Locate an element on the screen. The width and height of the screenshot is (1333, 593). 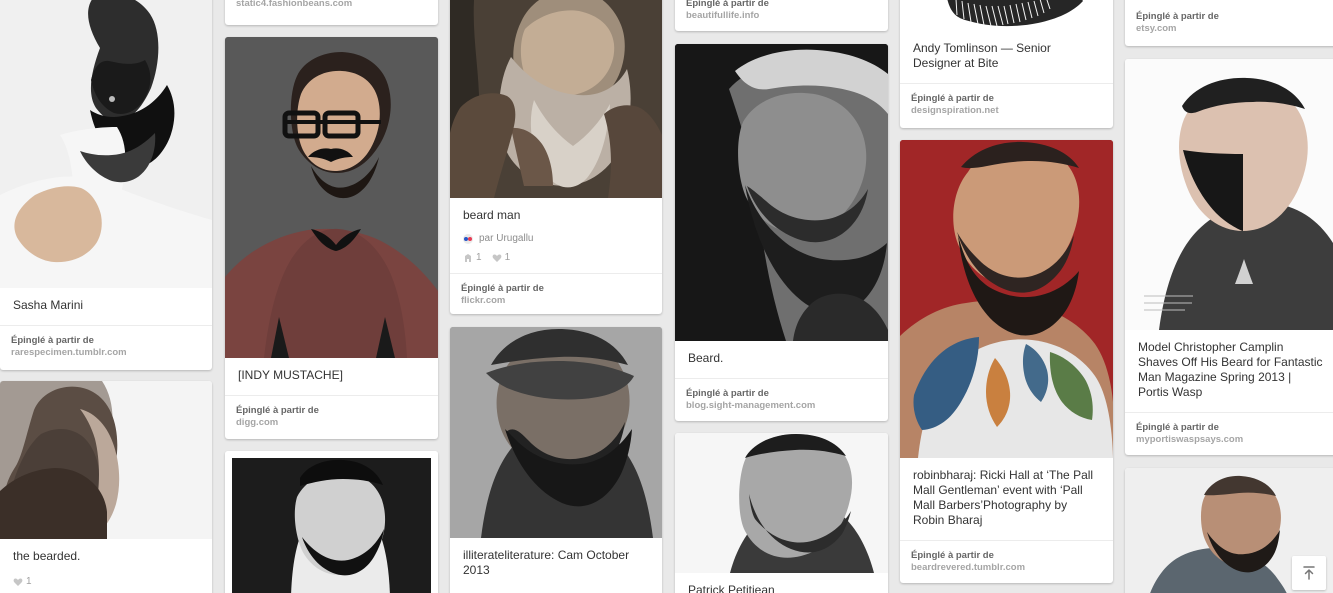
pin-description: Andy Tomlinson — Senior Designer at Bite is located at coordinates (982, 55).